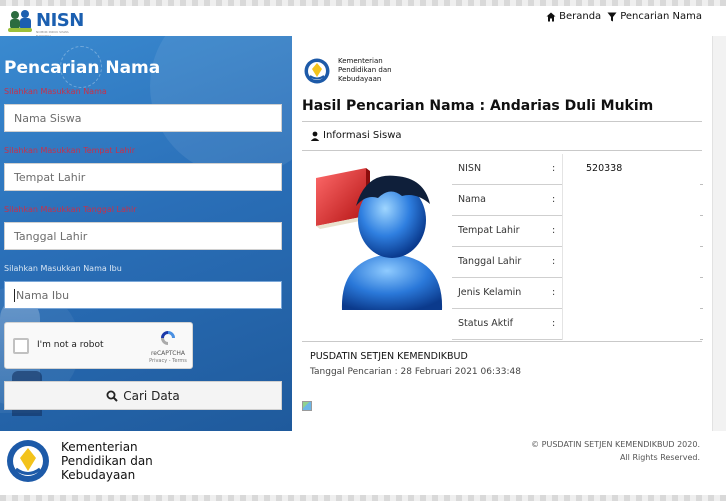 This screenshot has height=501, width=726. What do you see at coordinates (82, 68) in the screenshot?
I see `search-panel-title: Pencarian Nama` at bounding box center [82, 68].